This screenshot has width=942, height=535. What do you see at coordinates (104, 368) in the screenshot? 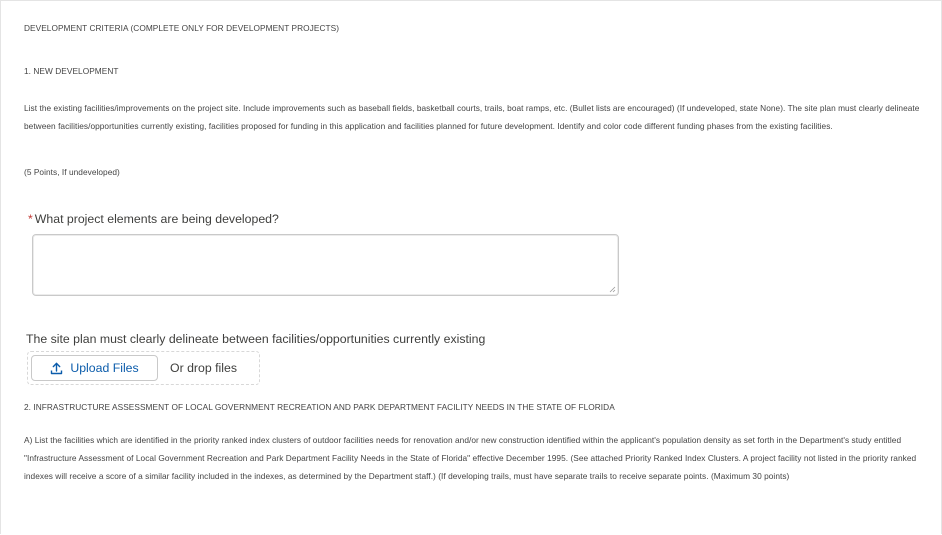
I see `upload-button-label: Upload Files` at bounding box center [104, 368].